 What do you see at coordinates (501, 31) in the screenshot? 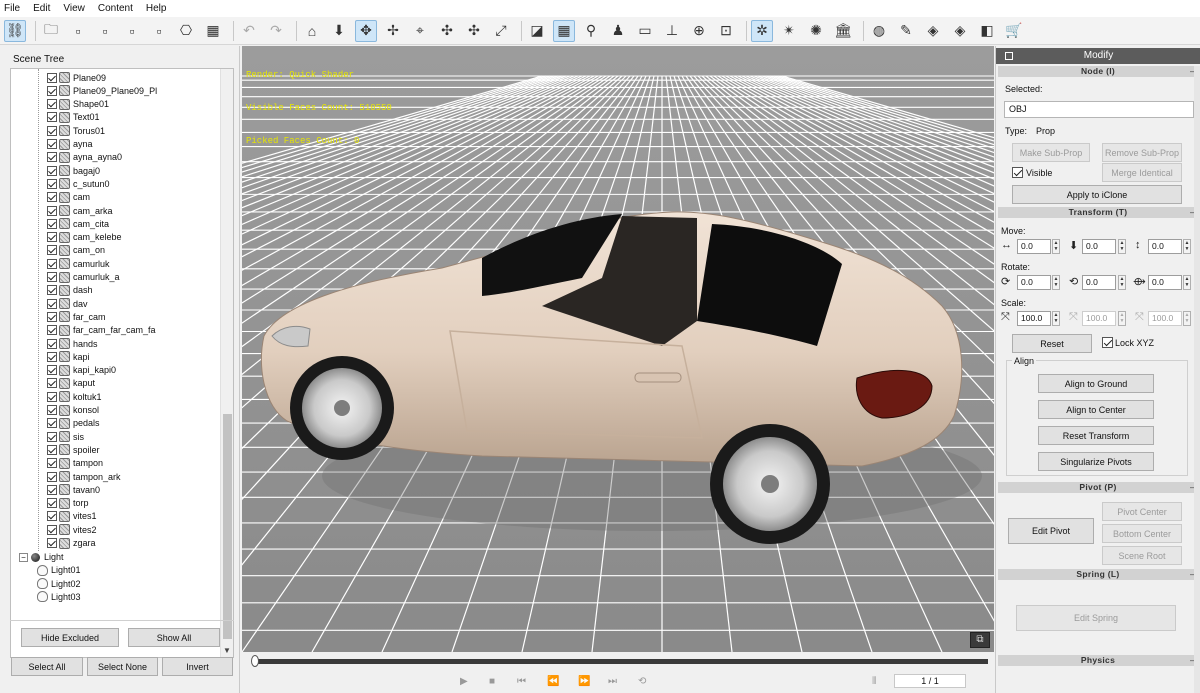
I see `scale-icon: ⤢` at bounding box center [501, 31].